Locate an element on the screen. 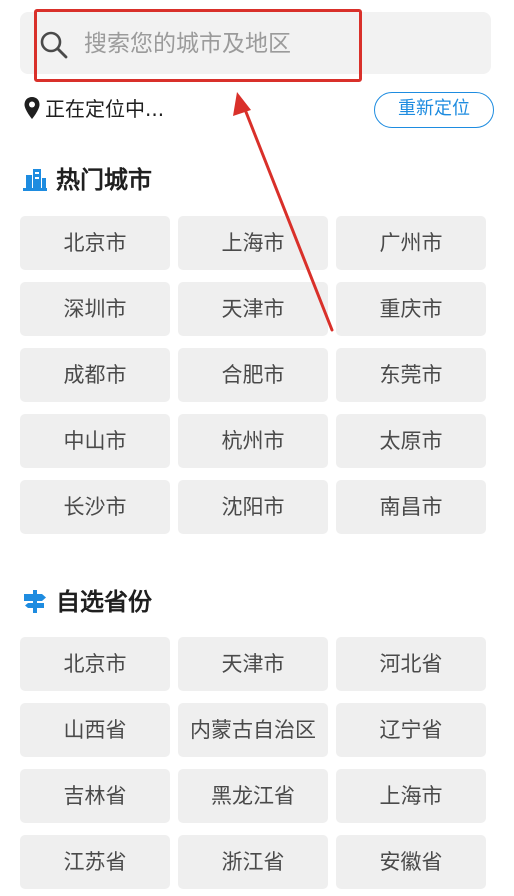 This screenshot has width=514, height=896. province-chip: 内蒙古自治区 is located at coordinates (253, 730).